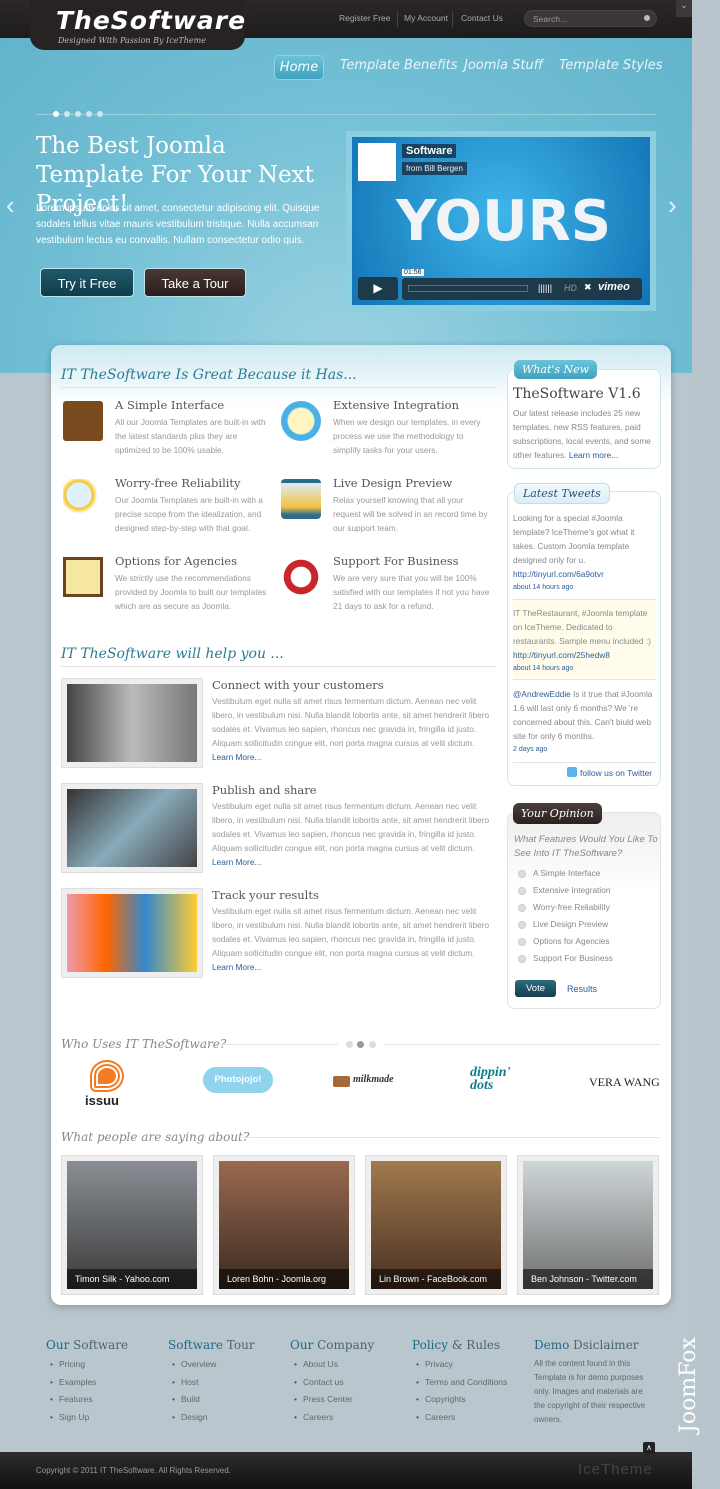 The width and height of the screenshot is (720, 1489). Describe the element at coordinates (610, 65) in the screenshot. I see `nav-template-styles: Template Styles` at that location.